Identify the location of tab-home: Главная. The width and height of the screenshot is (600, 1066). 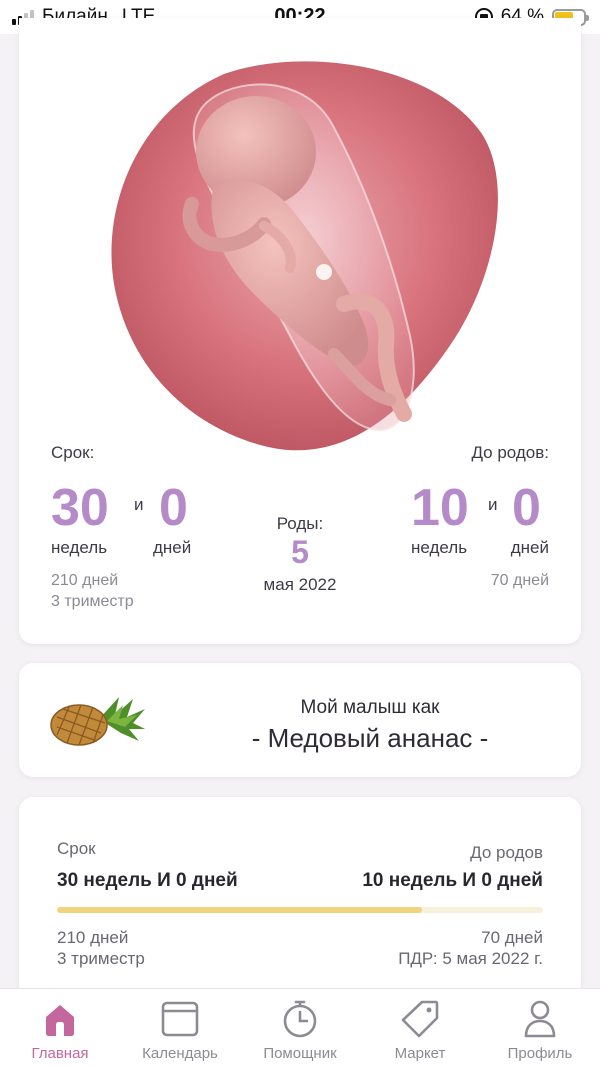
(60, 1027).